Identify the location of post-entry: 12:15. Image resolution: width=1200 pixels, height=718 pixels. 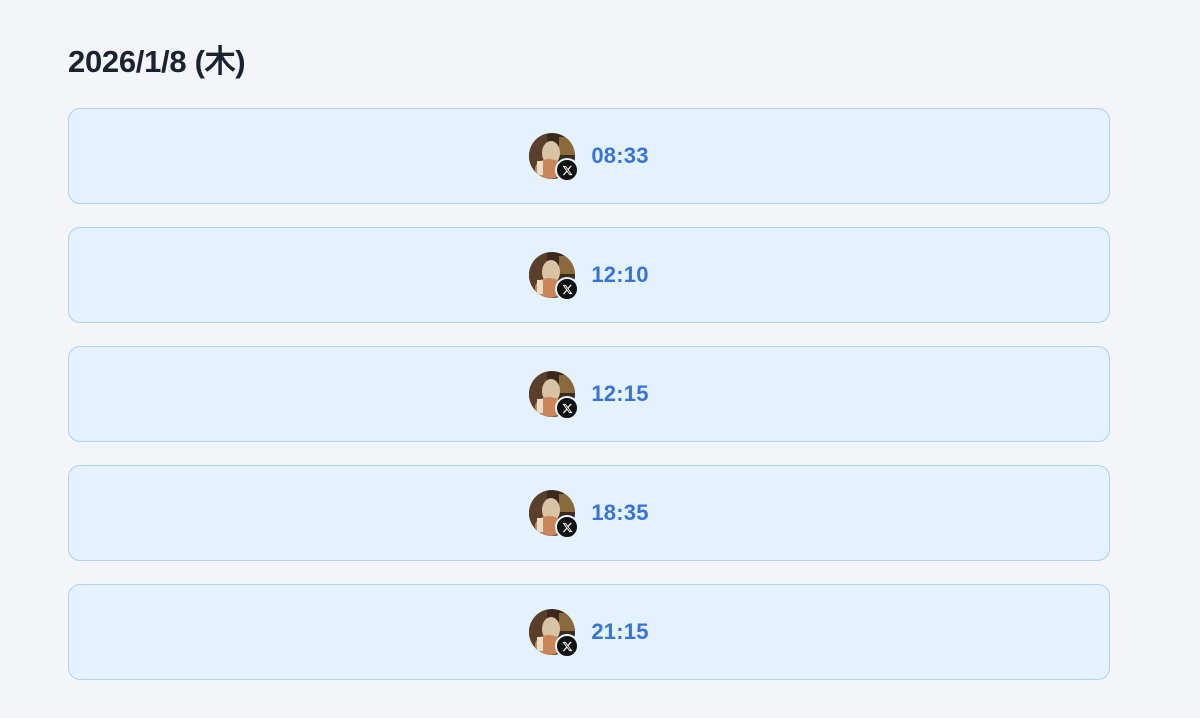
(589, 394).